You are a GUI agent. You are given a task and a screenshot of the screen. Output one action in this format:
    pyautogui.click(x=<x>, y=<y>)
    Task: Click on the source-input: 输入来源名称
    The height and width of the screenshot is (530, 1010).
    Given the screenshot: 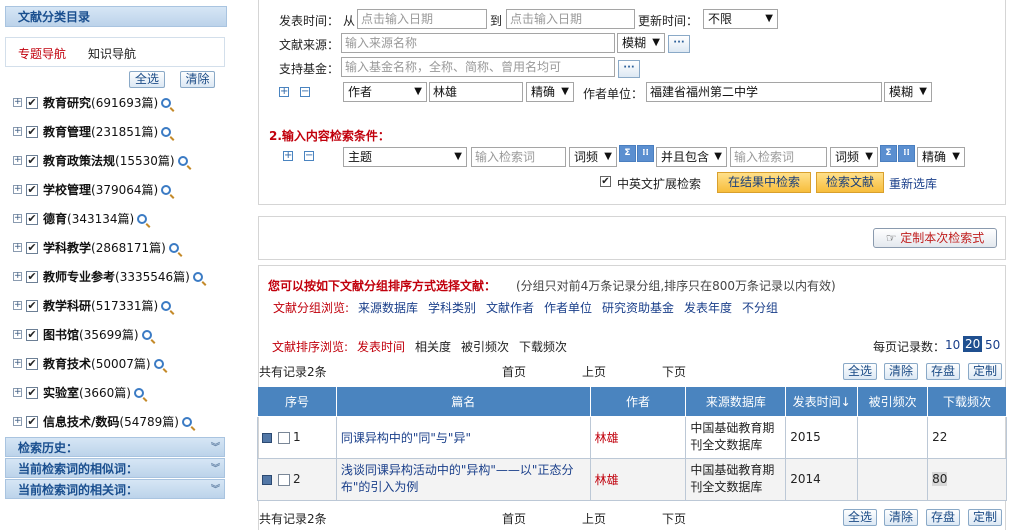 What is the action you would take?
    pyautogui.click(x=478, y=43)
    